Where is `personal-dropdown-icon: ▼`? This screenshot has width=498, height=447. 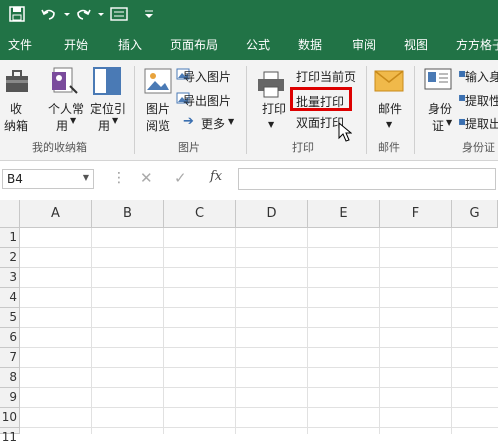
personal-dropdown-icon: ▼ is located at coordinates (73, 120).